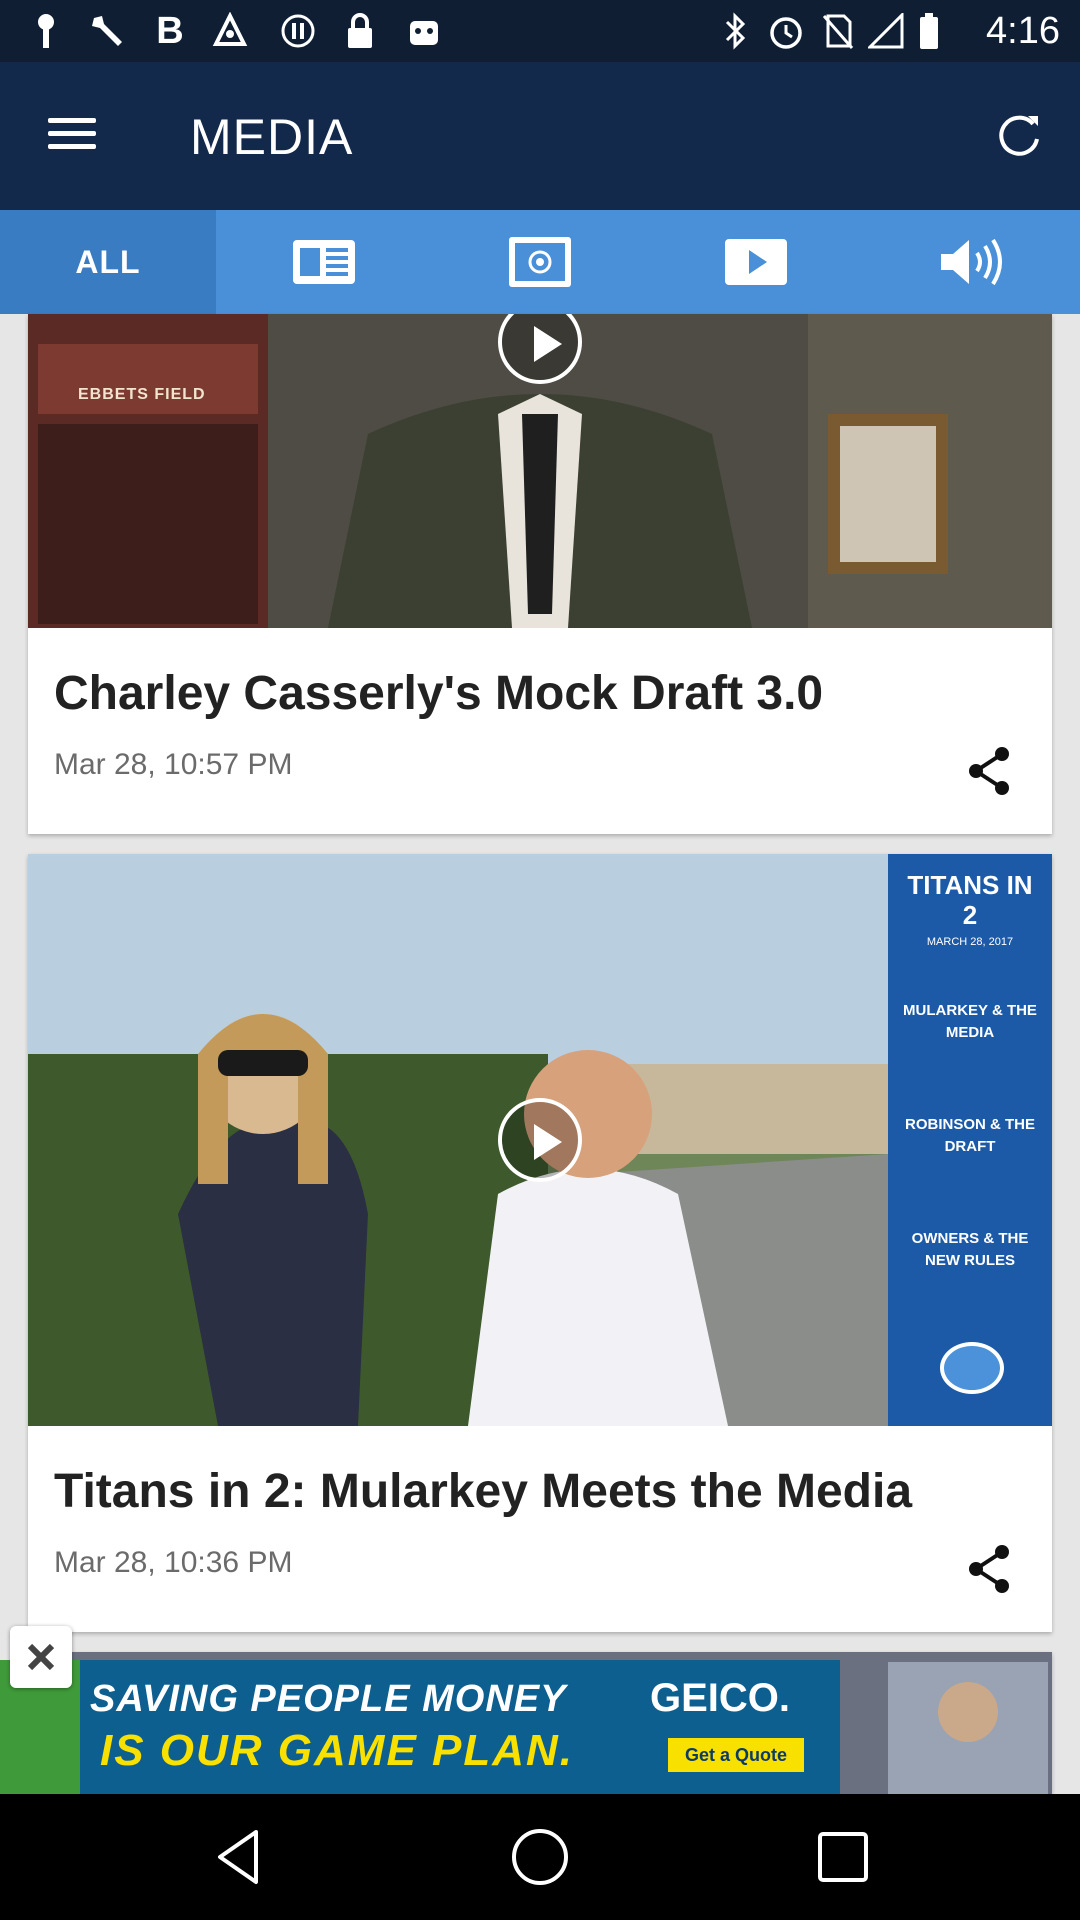  I want to click on app-bar: MEDIA, so click(540, 136).